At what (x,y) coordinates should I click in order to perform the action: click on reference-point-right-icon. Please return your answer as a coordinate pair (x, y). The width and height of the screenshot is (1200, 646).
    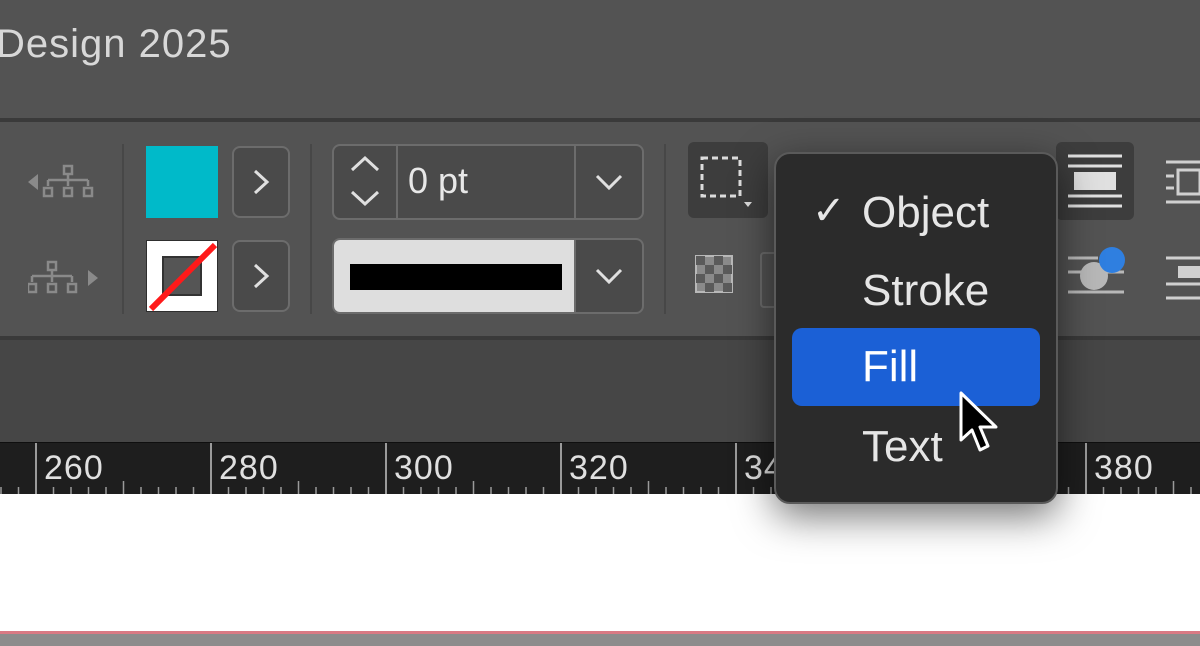
    Looking at the image, I should click on (63, 278).